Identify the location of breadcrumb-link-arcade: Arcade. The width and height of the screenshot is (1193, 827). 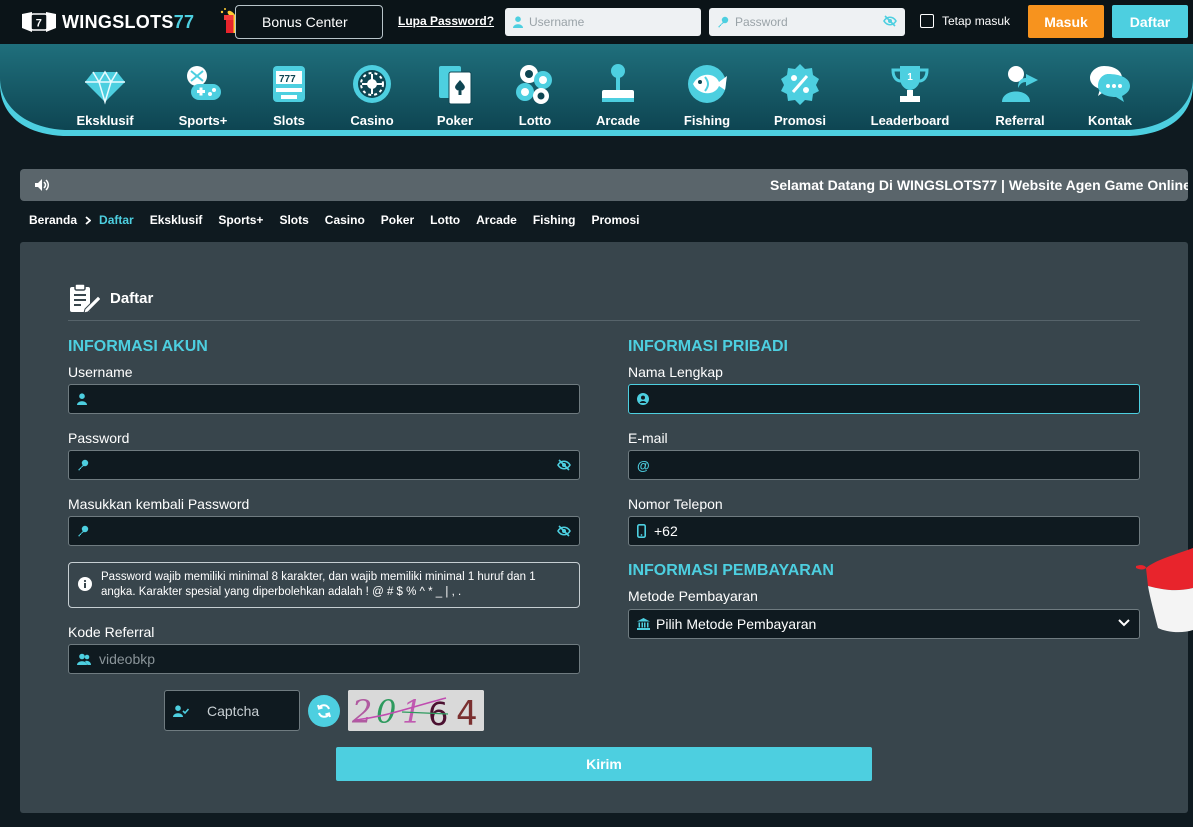
(496, 220).